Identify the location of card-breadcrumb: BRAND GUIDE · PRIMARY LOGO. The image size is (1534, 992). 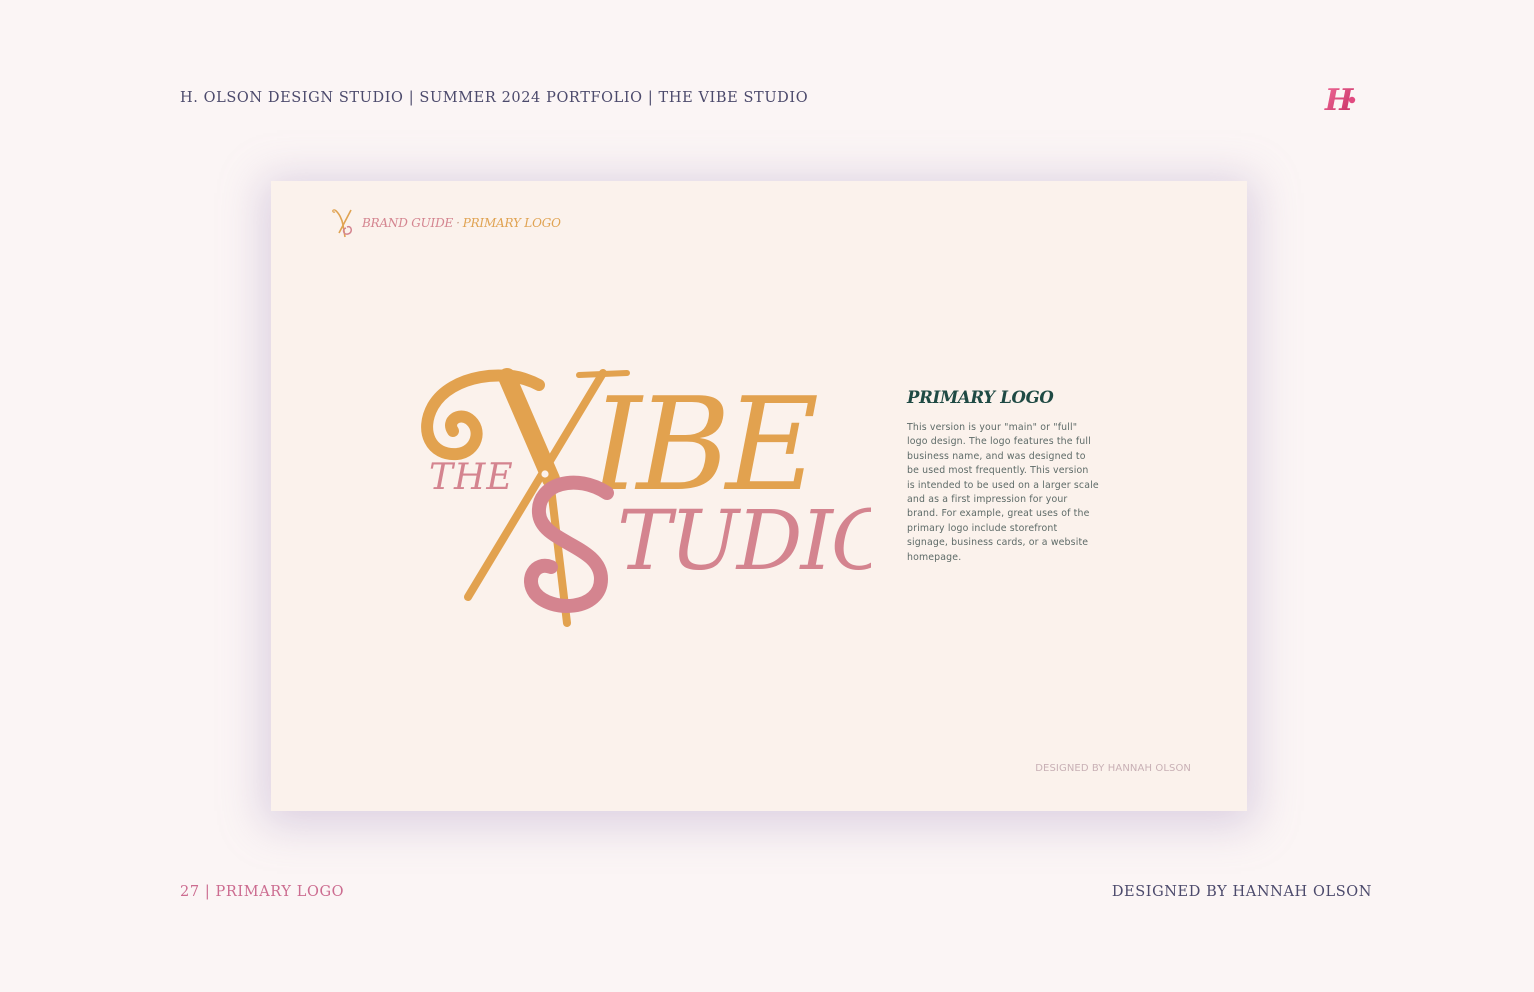
(446, 223).